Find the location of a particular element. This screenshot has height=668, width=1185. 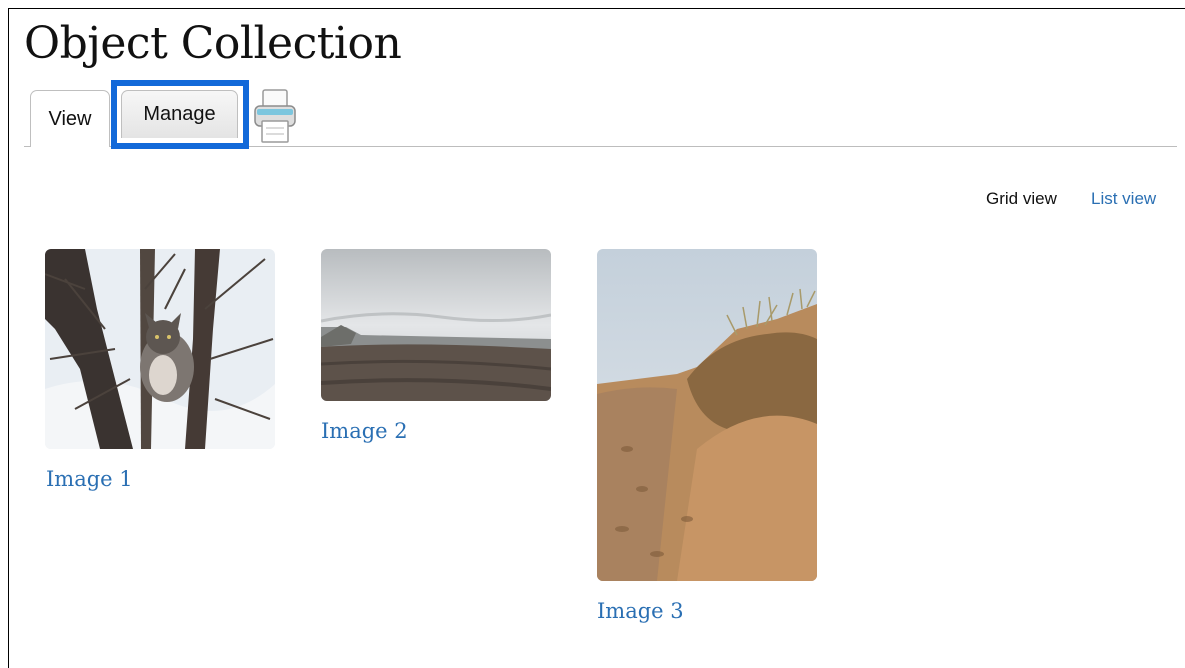

image-2-thumbnail is located at coordinates (436, 325).